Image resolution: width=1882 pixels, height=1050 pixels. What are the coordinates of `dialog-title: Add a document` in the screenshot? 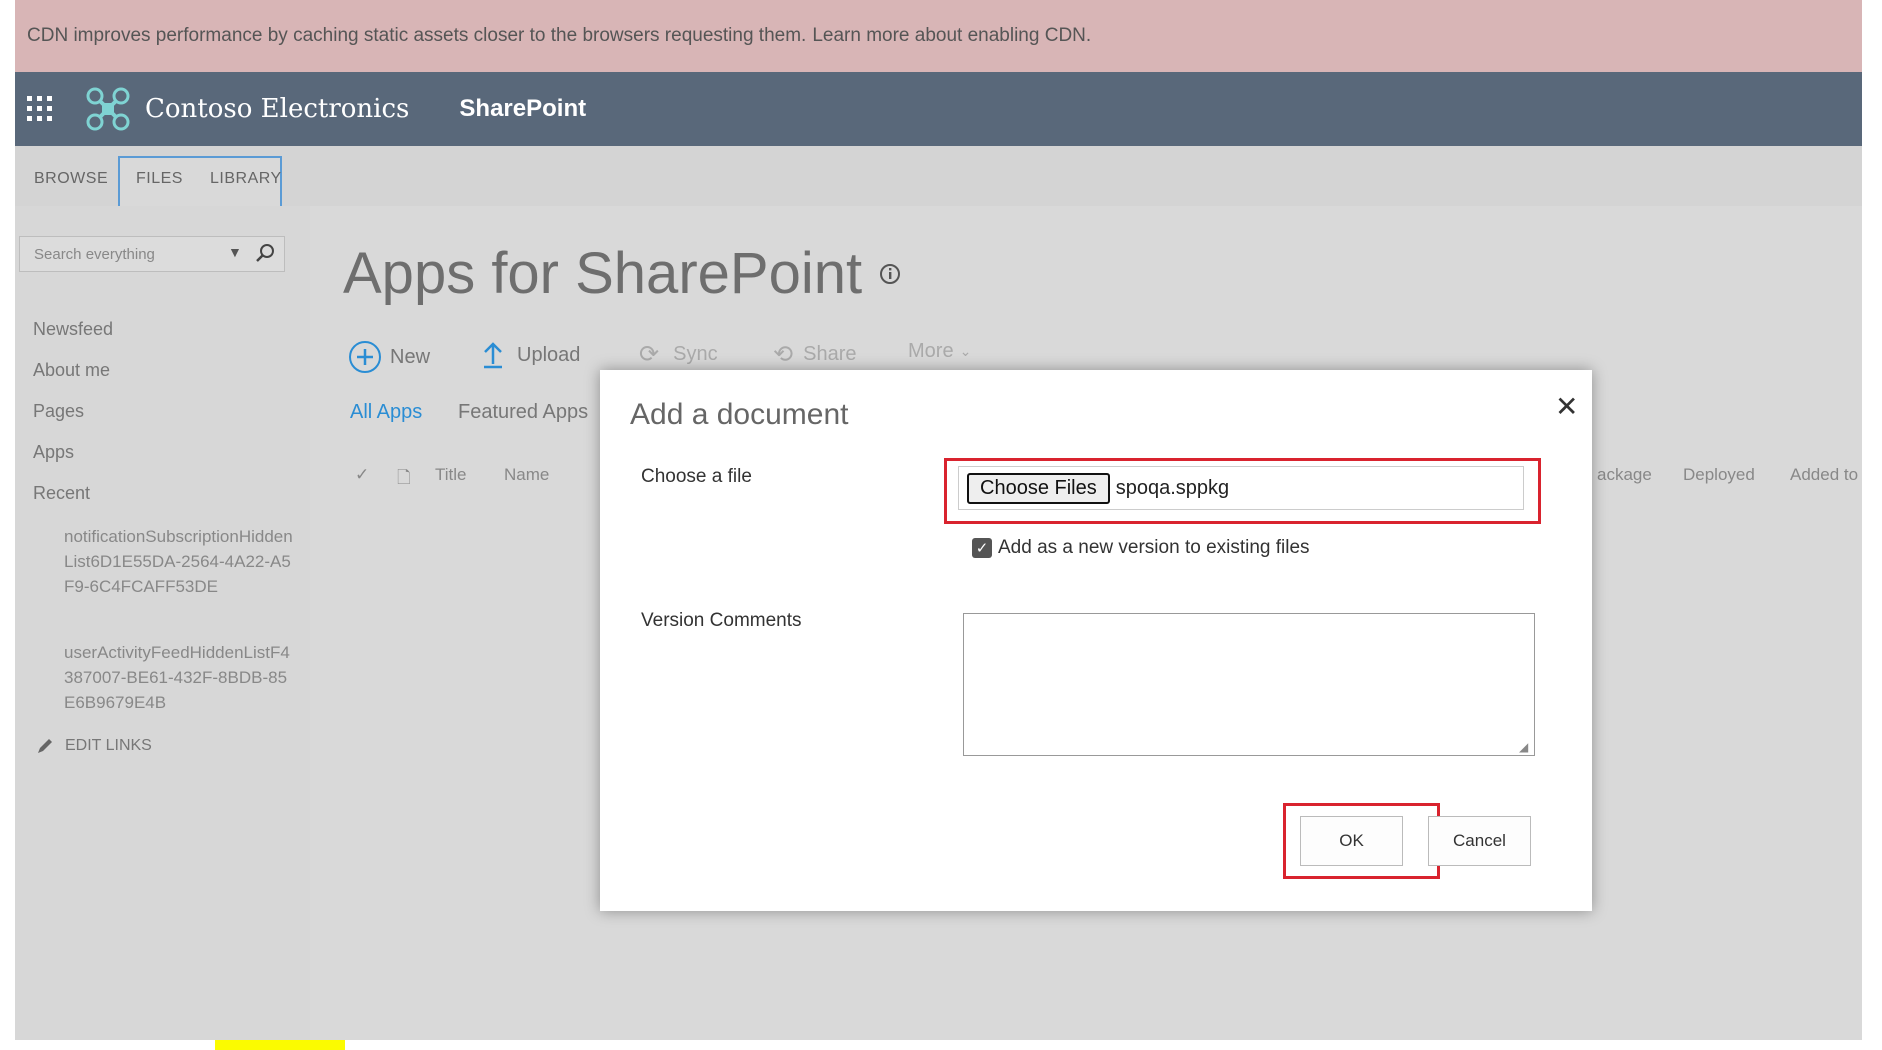 It's located at (739, 414).